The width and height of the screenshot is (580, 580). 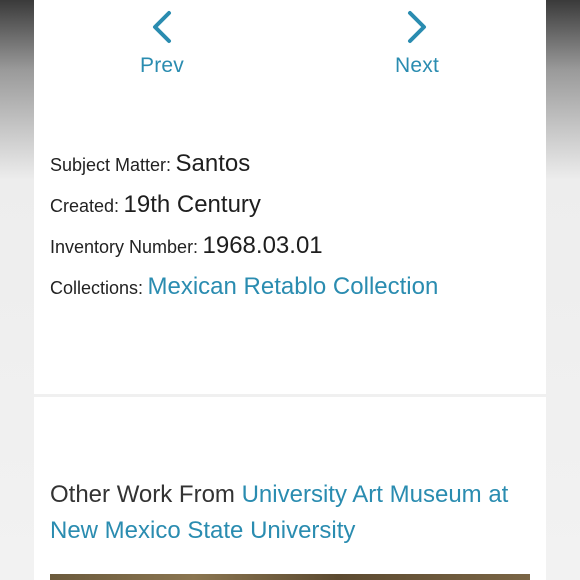 What do you see at coordinates (290, 577) in the screenshot?
I see `artwork-thumbnail` at bounding box center [290, 577].